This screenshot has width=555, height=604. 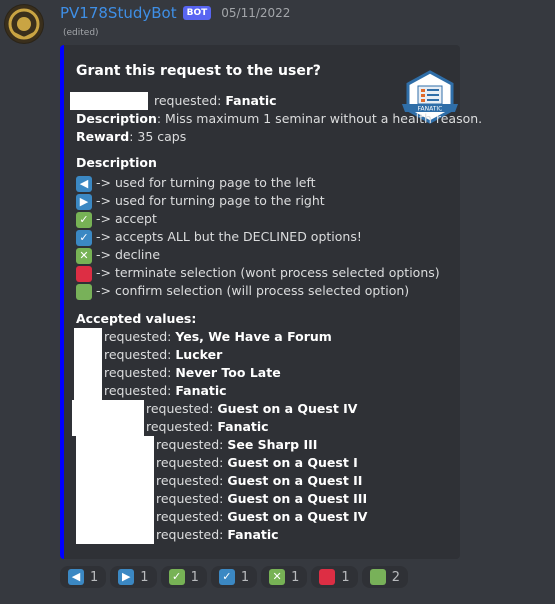 I want to click on accepted-item: requested: See Sharp III, so click(x=196, y=445).